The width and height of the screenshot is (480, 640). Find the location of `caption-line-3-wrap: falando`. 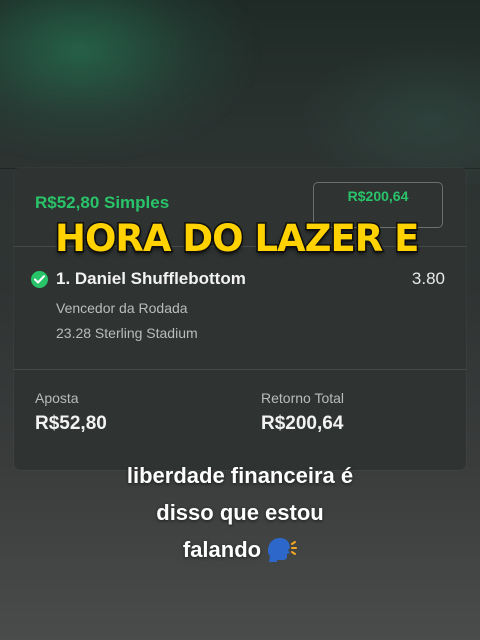

caption-line-3-wrap: falando is located at coordinates (240, 552).